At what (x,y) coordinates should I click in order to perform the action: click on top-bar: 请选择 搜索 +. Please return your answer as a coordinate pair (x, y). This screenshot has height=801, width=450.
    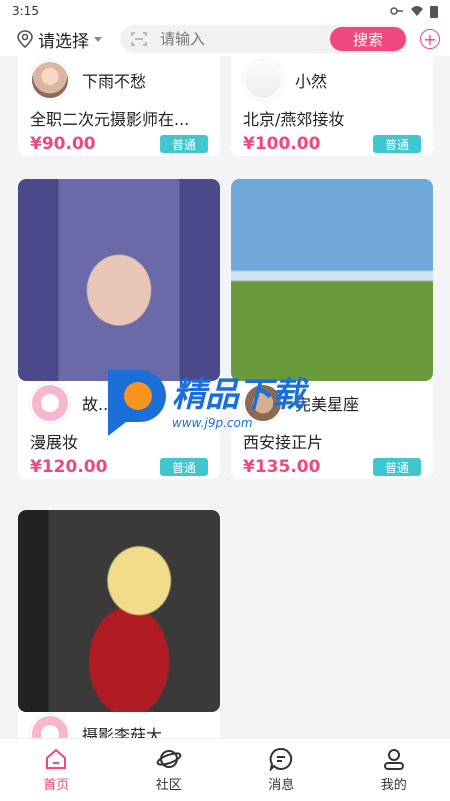
    Looking at the image, I should click on (225, 39).